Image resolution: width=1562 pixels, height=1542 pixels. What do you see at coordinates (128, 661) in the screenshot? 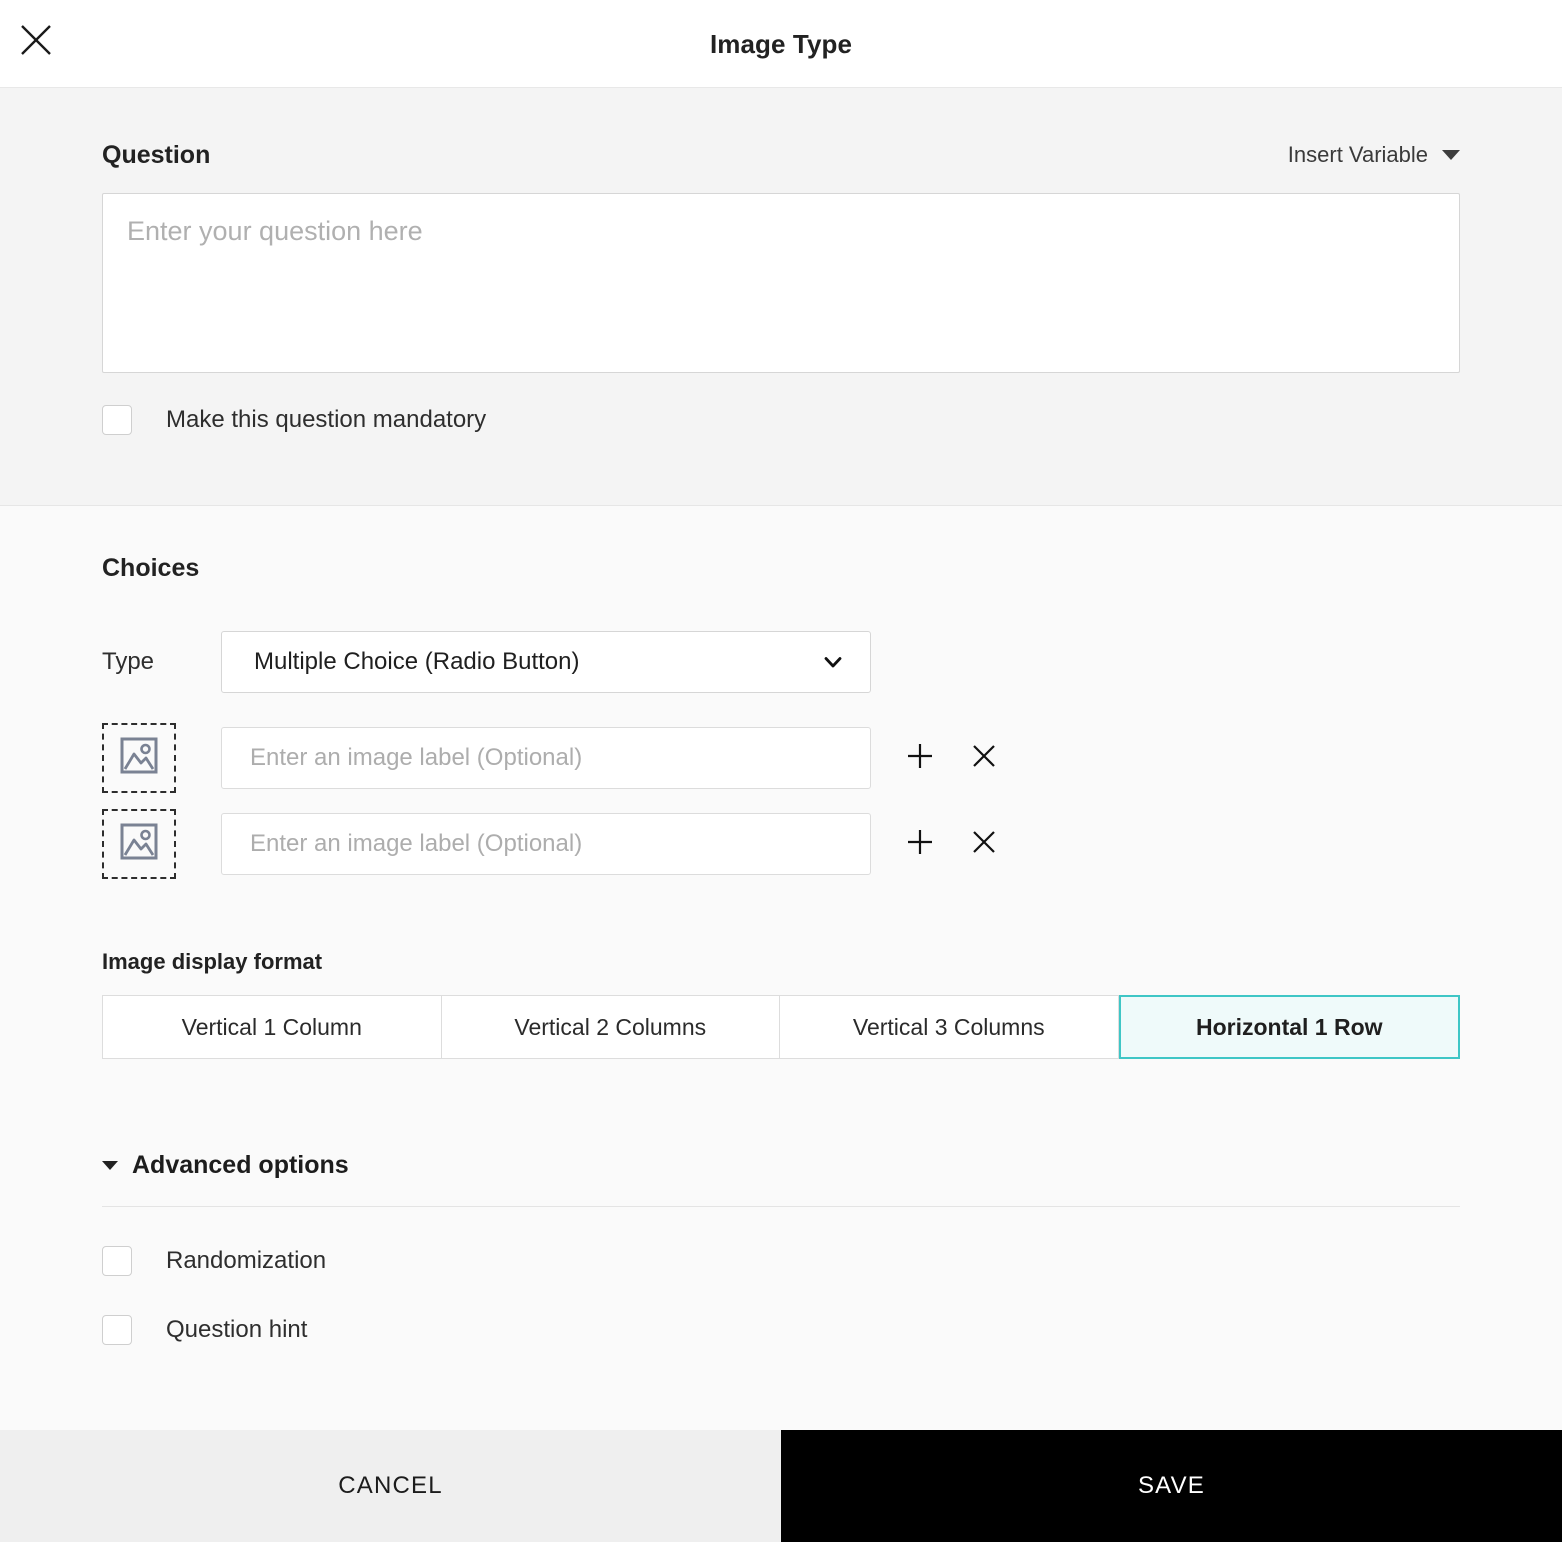
I see `choice-type-label: Type` at bounding box center [128, 661].